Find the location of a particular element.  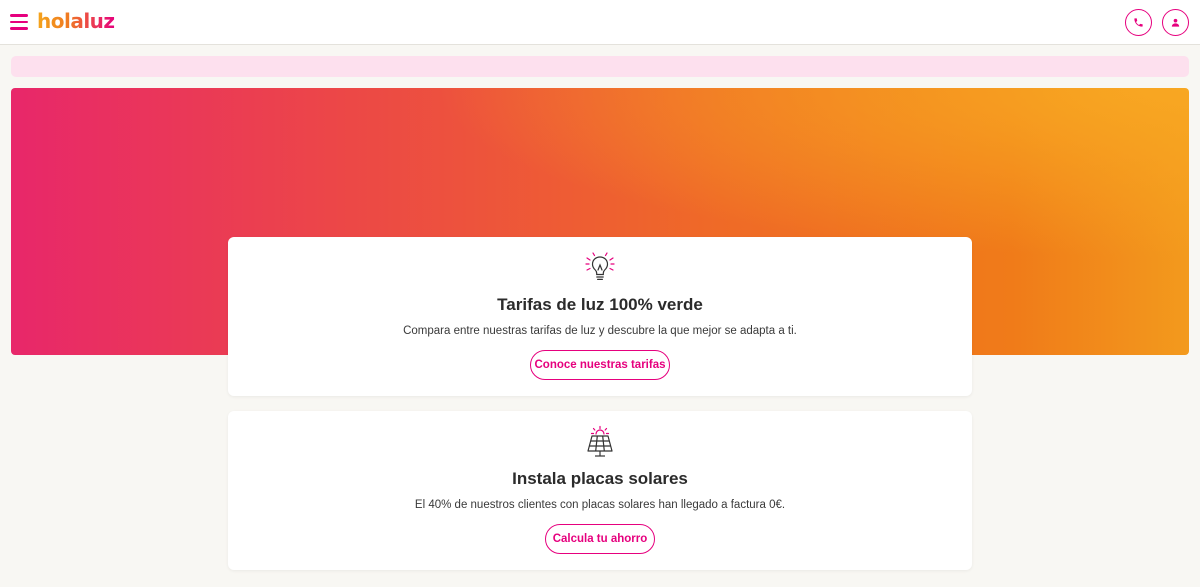

solar-panel-icon is located at coordinates (600, 441).